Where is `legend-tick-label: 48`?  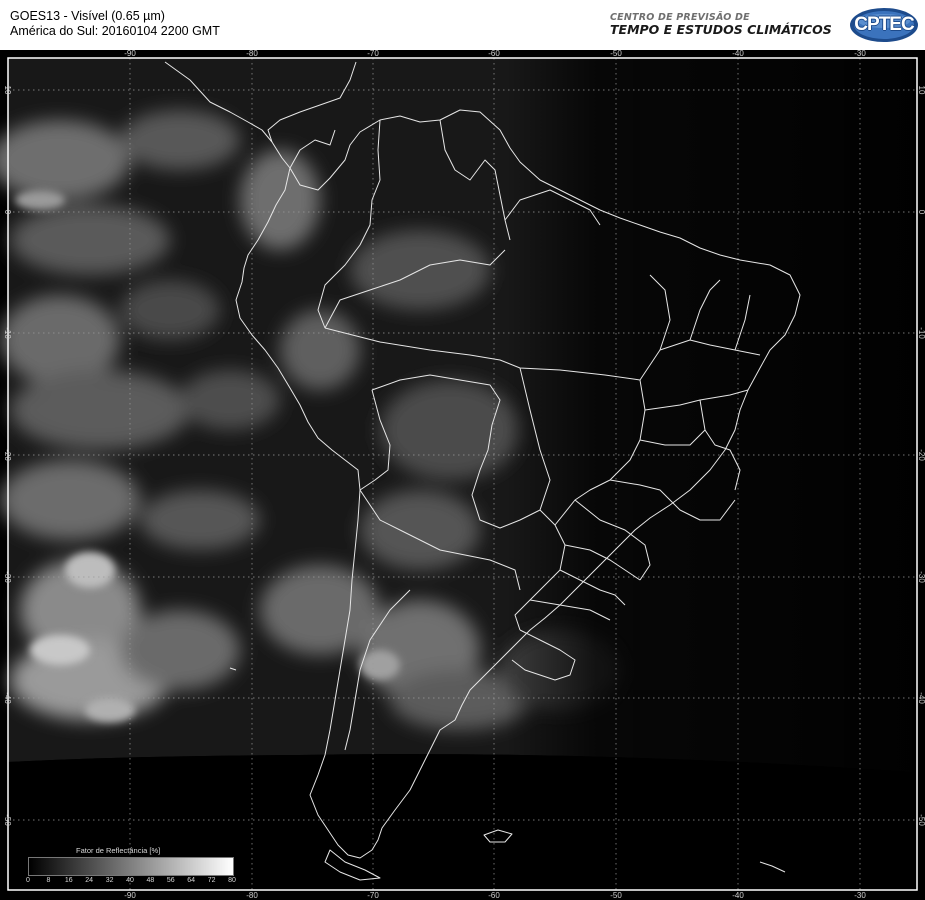 legend-tick-label: 48 is located at coordinates (150, 880).